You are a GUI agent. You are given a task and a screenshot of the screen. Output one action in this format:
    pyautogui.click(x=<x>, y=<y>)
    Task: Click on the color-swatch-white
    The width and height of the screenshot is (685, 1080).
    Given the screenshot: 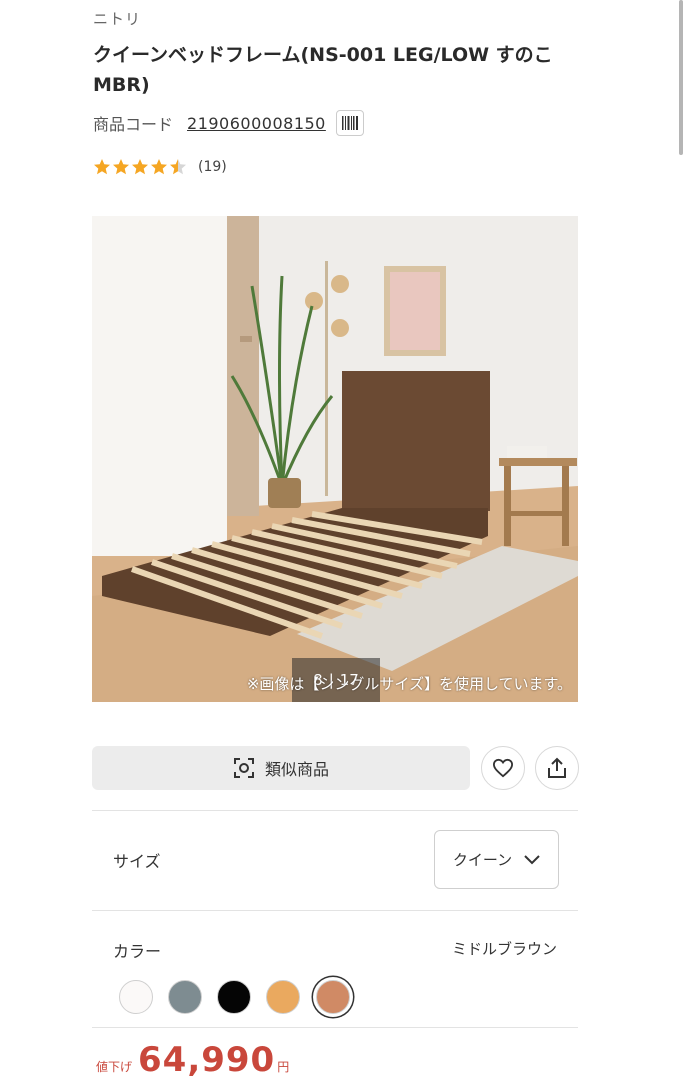 What is the action you would take?
    pyautogui.click(x=136, y=997)
    